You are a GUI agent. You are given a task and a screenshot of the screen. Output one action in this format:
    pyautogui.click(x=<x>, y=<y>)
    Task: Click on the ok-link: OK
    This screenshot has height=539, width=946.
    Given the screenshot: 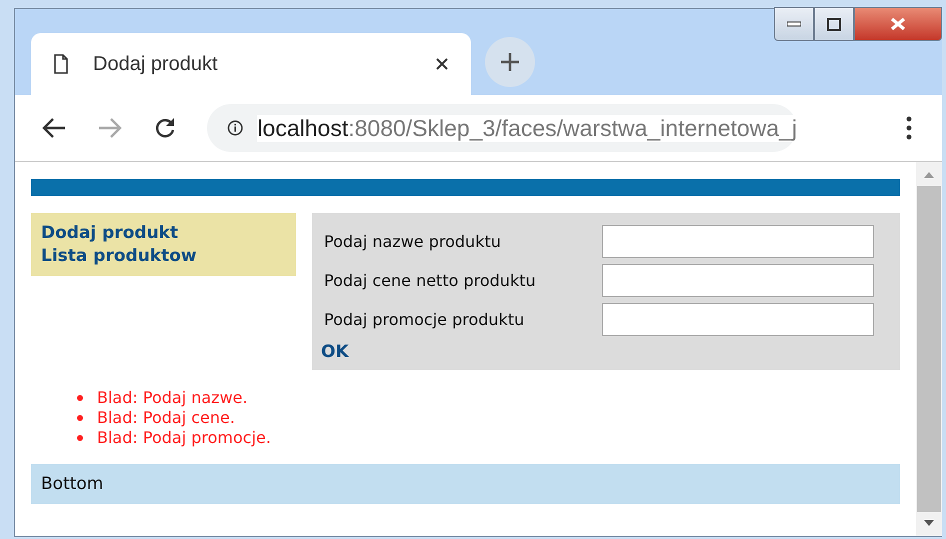 What is the action you would take?
    pyautogui.click(x=597, y=352)
    